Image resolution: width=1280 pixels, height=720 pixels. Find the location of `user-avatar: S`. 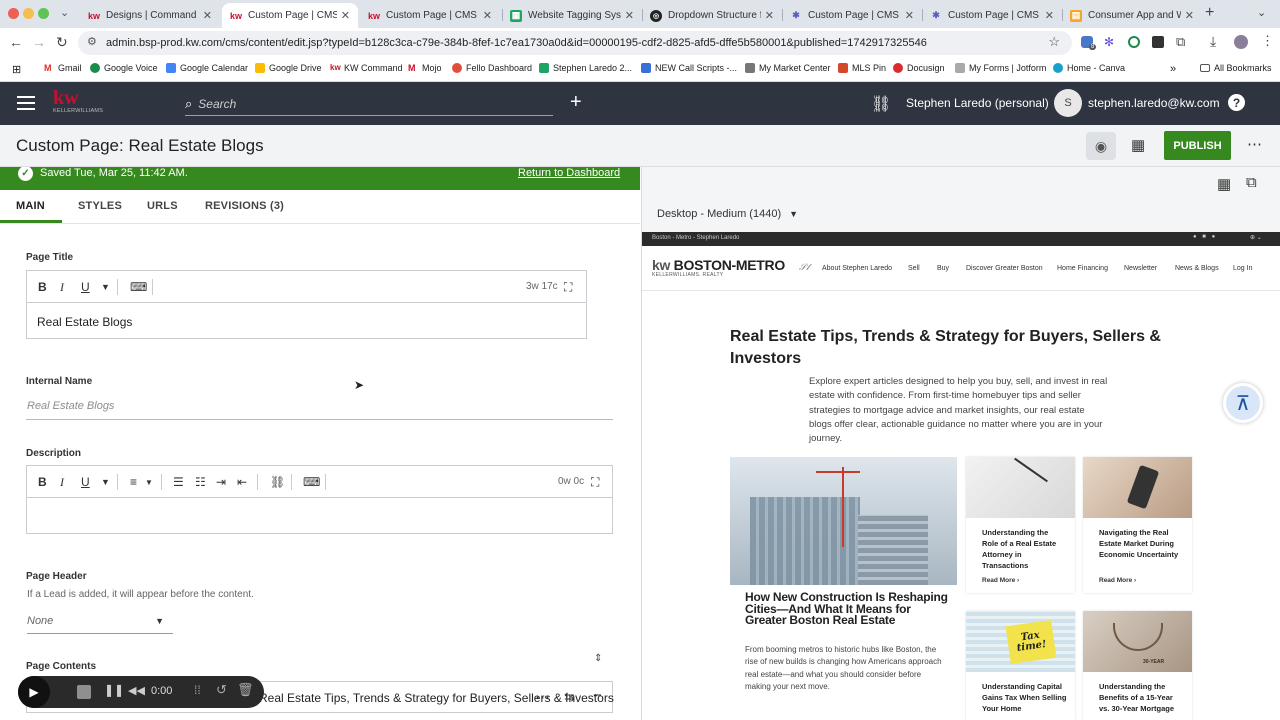

user-avatar: S is located at coordinates (1068, 103).